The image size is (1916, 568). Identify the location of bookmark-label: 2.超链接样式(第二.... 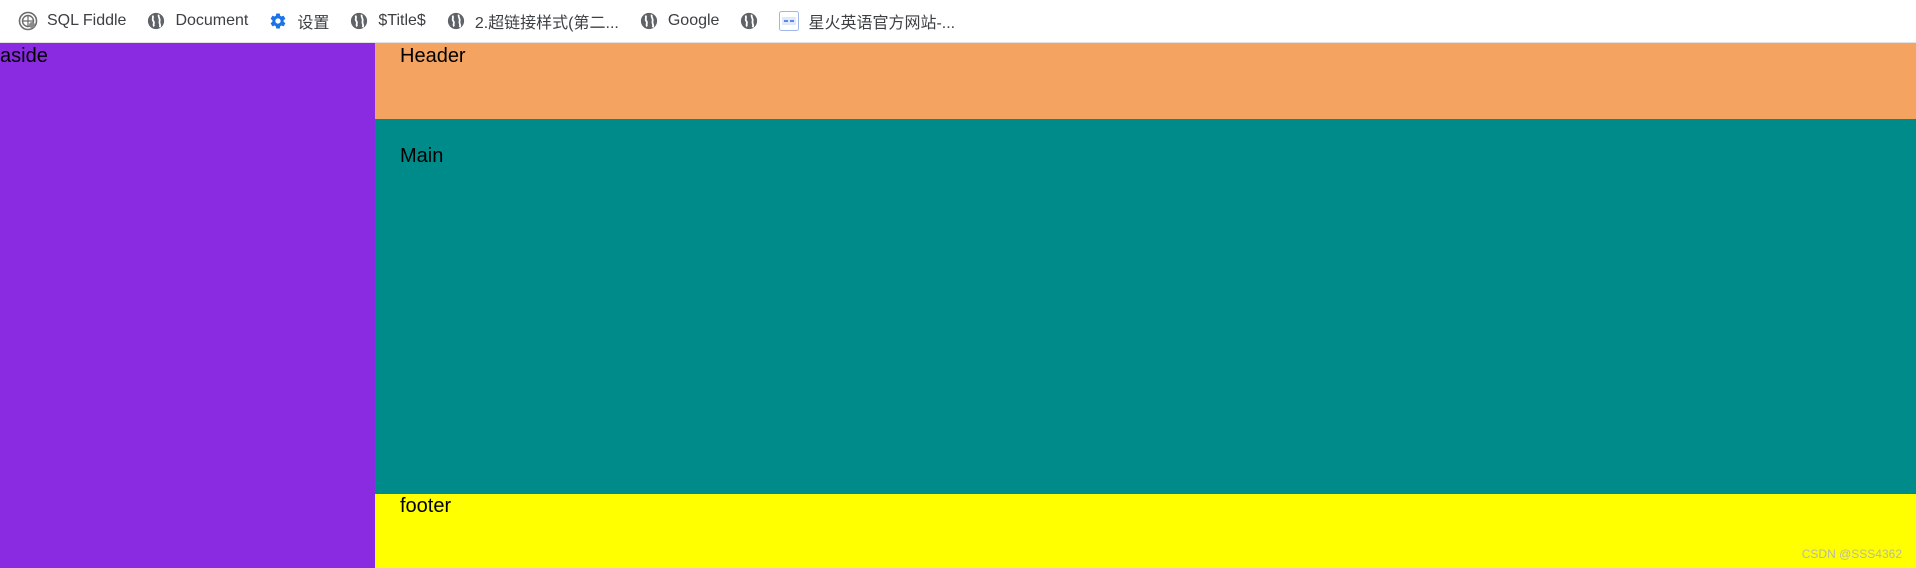
(546, 23).